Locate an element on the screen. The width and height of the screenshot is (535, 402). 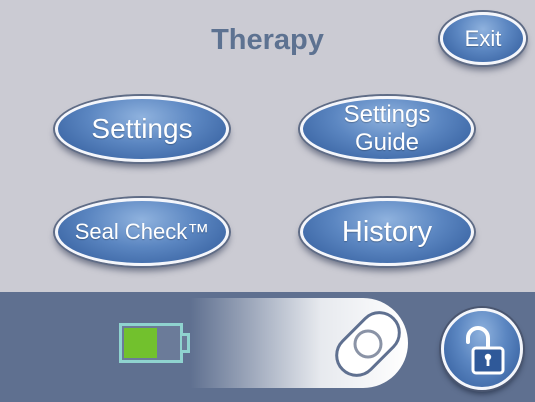
battery-level-fill is located at coordinates (140, 343).